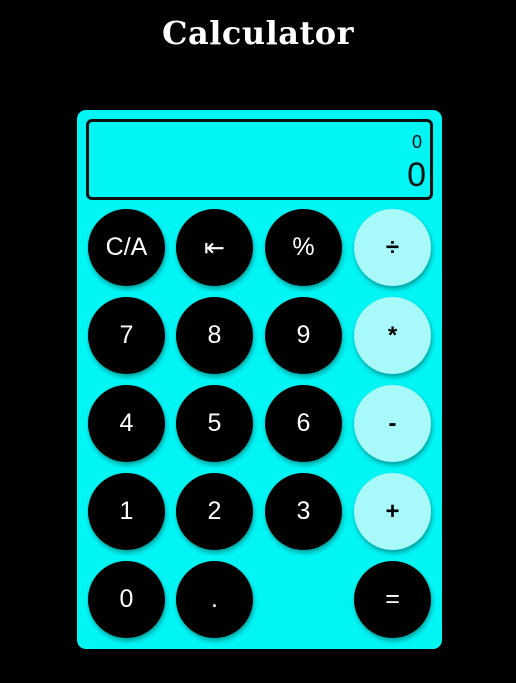 The width and height of the screenshot is (516, 683). Describe the element at coordinates (214, 423) in the screenshot. I see `digit-5-button: 5` at that location.